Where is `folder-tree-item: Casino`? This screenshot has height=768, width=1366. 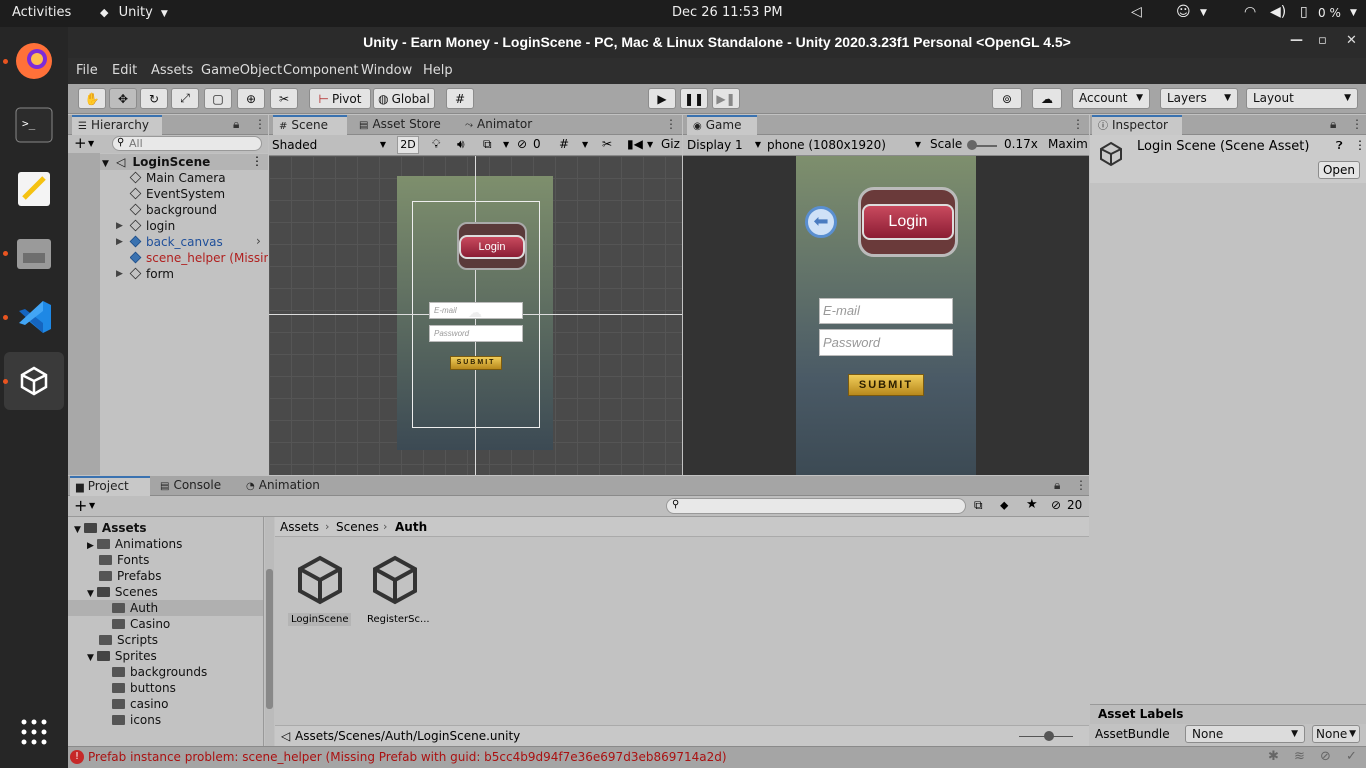 folder-tree-item: Casino is located at coordinates (165, 624).